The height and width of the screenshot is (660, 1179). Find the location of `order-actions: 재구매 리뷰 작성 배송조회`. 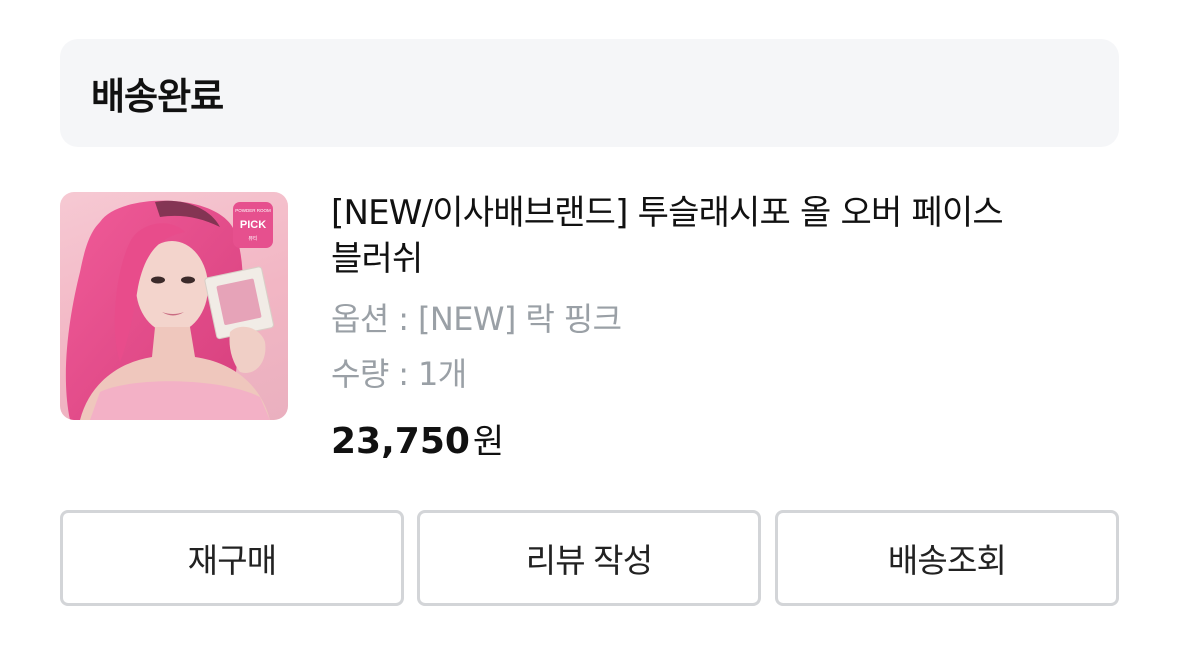

order-actions: 재구매 리뷰 작성 배송조회 is located at coordinates (589, 558).